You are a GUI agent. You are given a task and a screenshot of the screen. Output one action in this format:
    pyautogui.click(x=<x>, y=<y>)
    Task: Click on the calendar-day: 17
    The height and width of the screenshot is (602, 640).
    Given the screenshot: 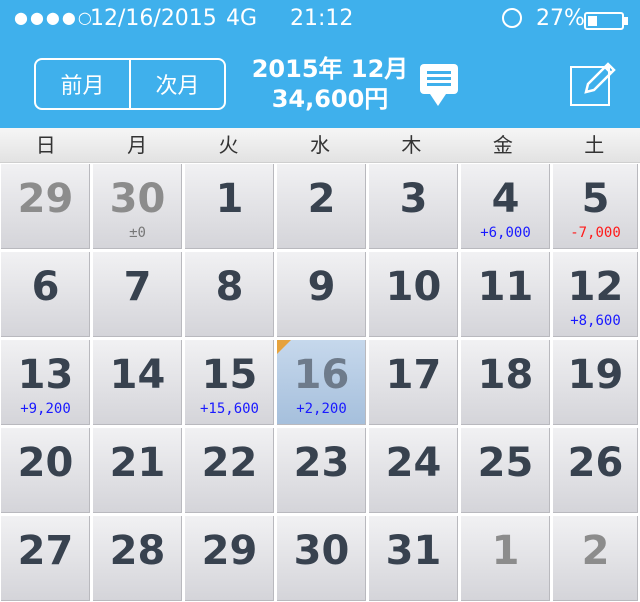 What is the action you would take?
    pyautogui.click(x=413, y=382)
    